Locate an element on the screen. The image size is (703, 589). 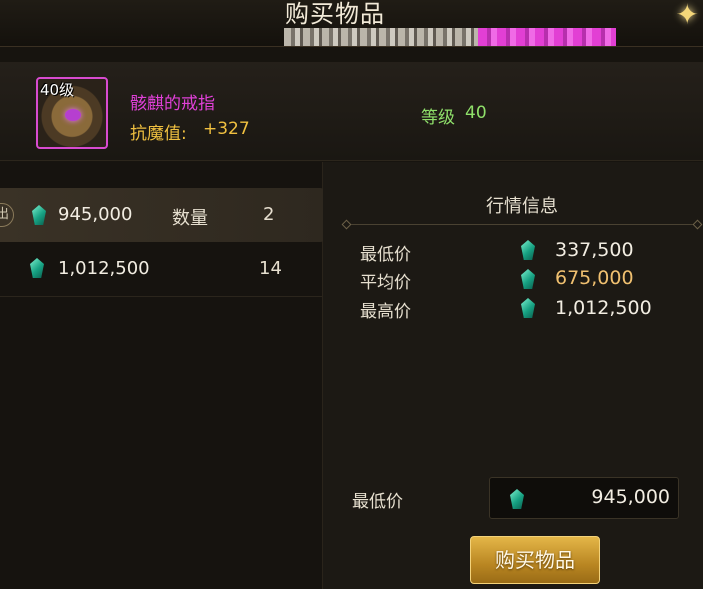
buy-button: 购买物品 is located at coordinates (535, 560).